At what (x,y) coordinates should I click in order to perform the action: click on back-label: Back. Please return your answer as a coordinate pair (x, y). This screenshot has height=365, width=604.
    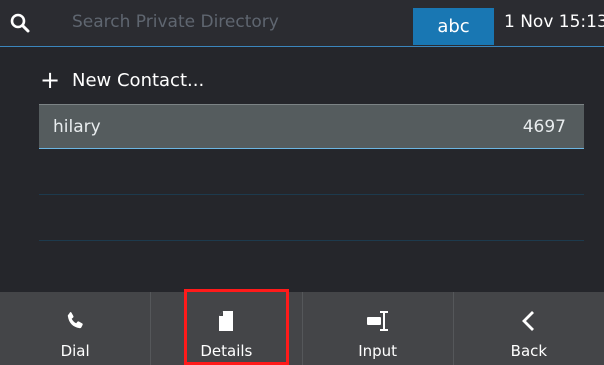
    Looking at the image, I should click on (529, 351).